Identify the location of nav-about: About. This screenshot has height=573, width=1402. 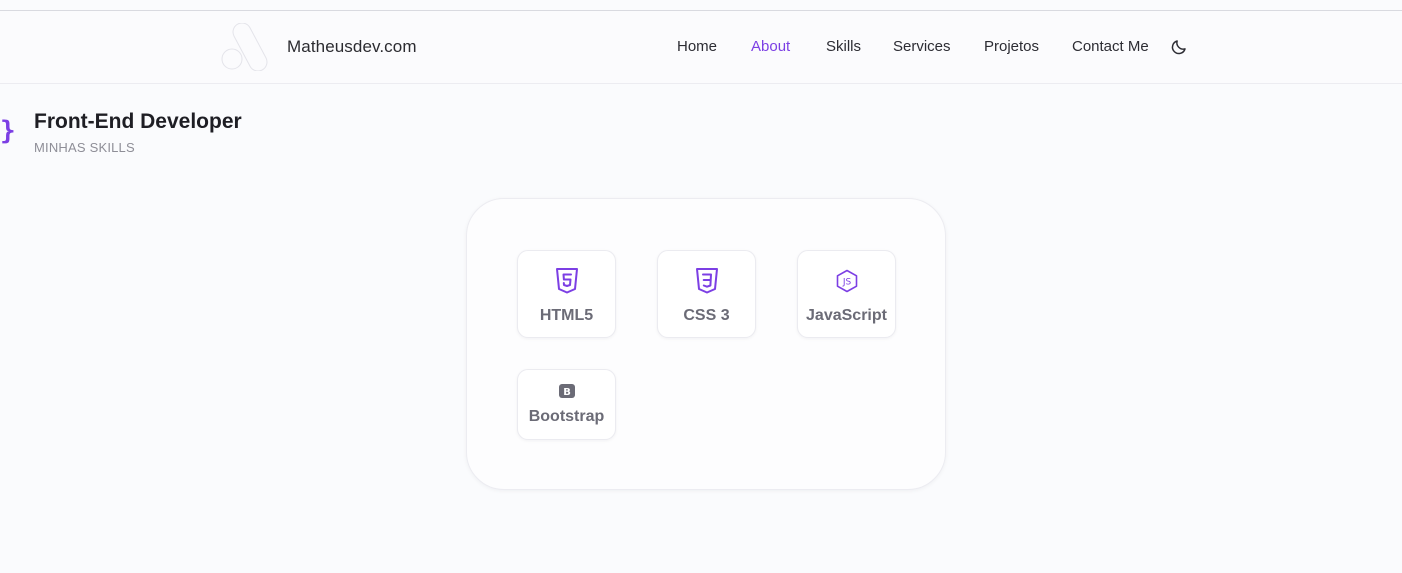
(770, 46).